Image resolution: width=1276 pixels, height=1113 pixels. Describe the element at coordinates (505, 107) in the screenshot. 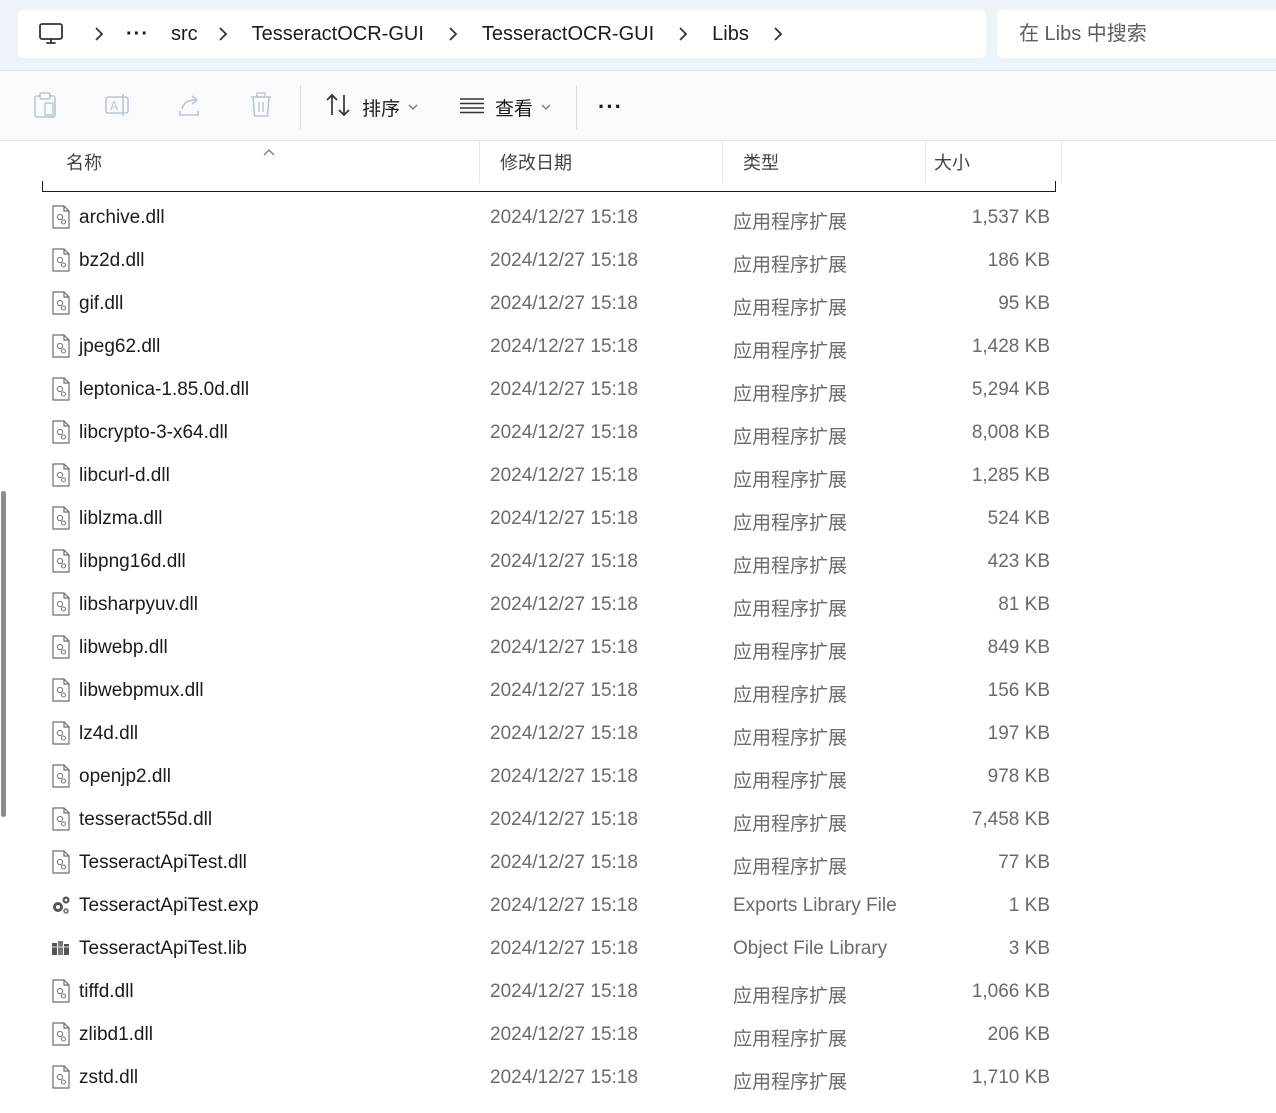

I see `view-button: 查看` at that location.